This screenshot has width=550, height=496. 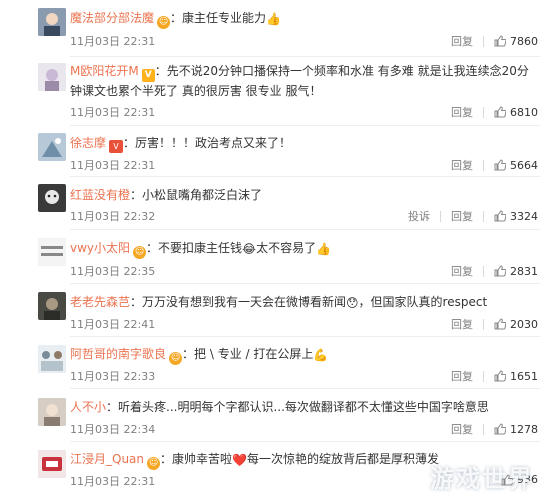 I want to click on like-button: 2030, so click(x=516, y=324).